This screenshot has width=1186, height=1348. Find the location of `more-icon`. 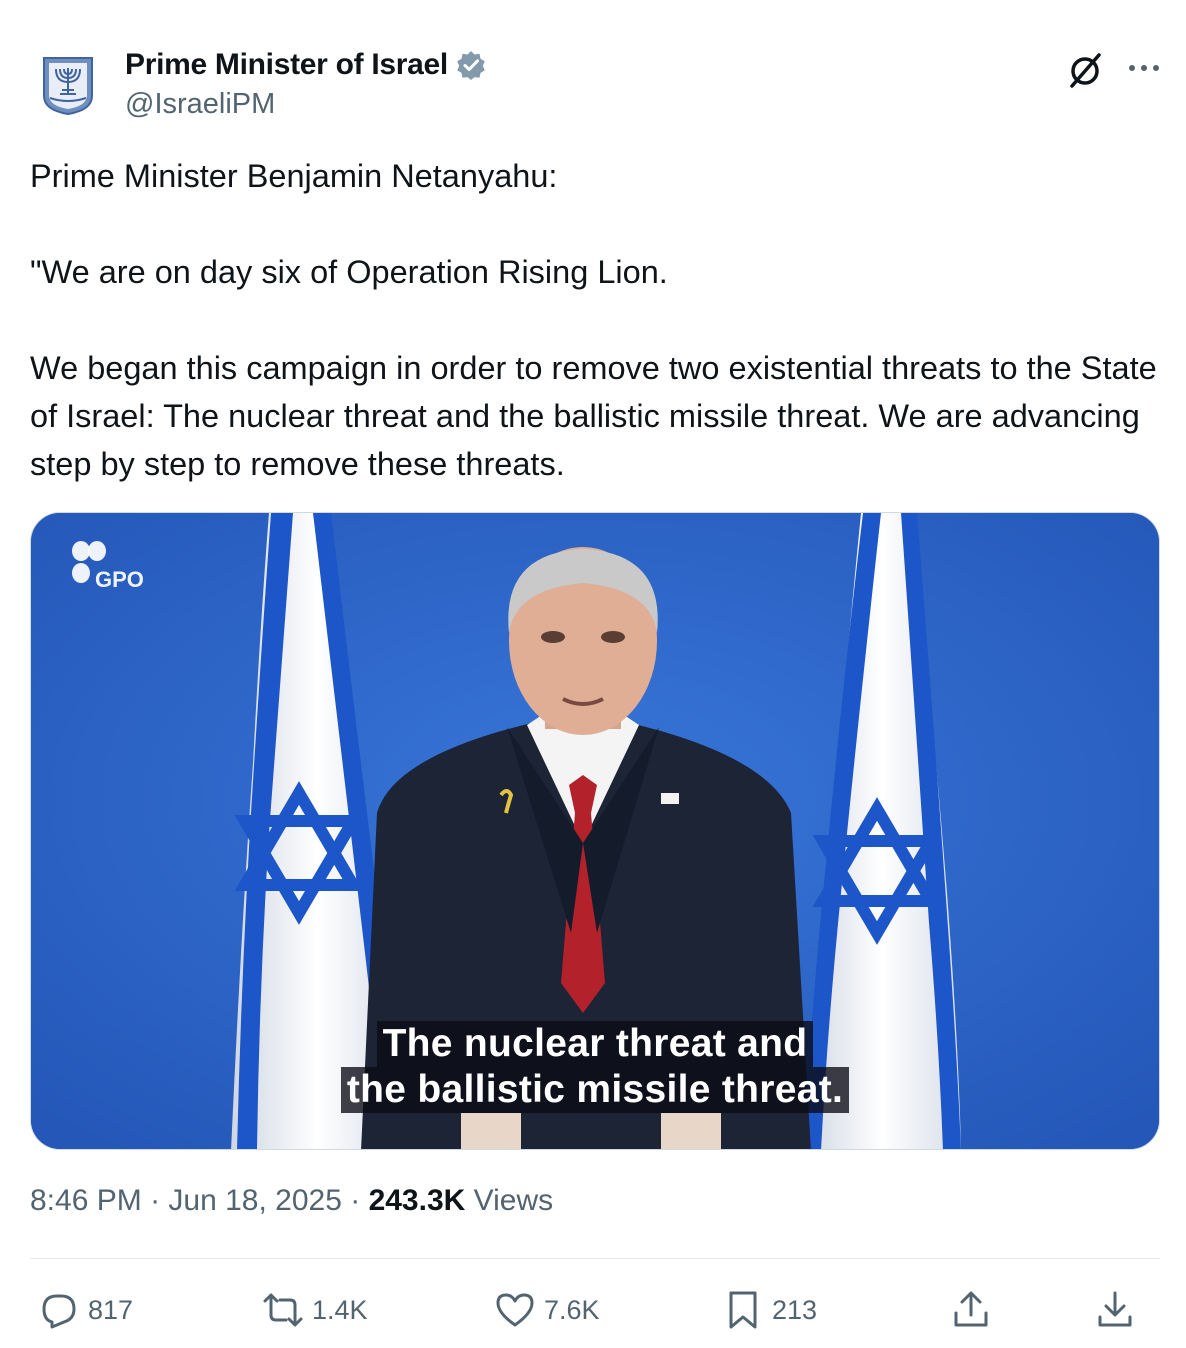

more-icon is located at coordinates (1144, 68).